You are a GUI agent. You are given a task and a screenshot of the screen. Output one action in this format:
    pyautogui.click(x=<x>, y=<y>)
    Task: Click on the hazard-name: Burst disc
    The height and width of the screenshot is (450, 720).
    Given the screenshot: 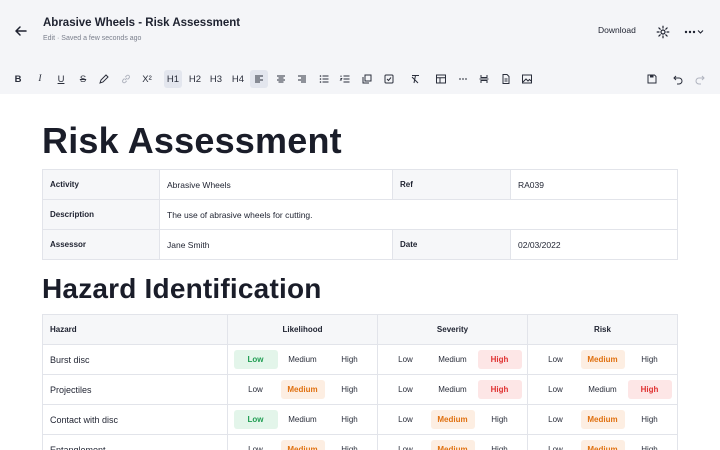 What is the action you would take?
    pyautogui.click(x=135, y=359)
    